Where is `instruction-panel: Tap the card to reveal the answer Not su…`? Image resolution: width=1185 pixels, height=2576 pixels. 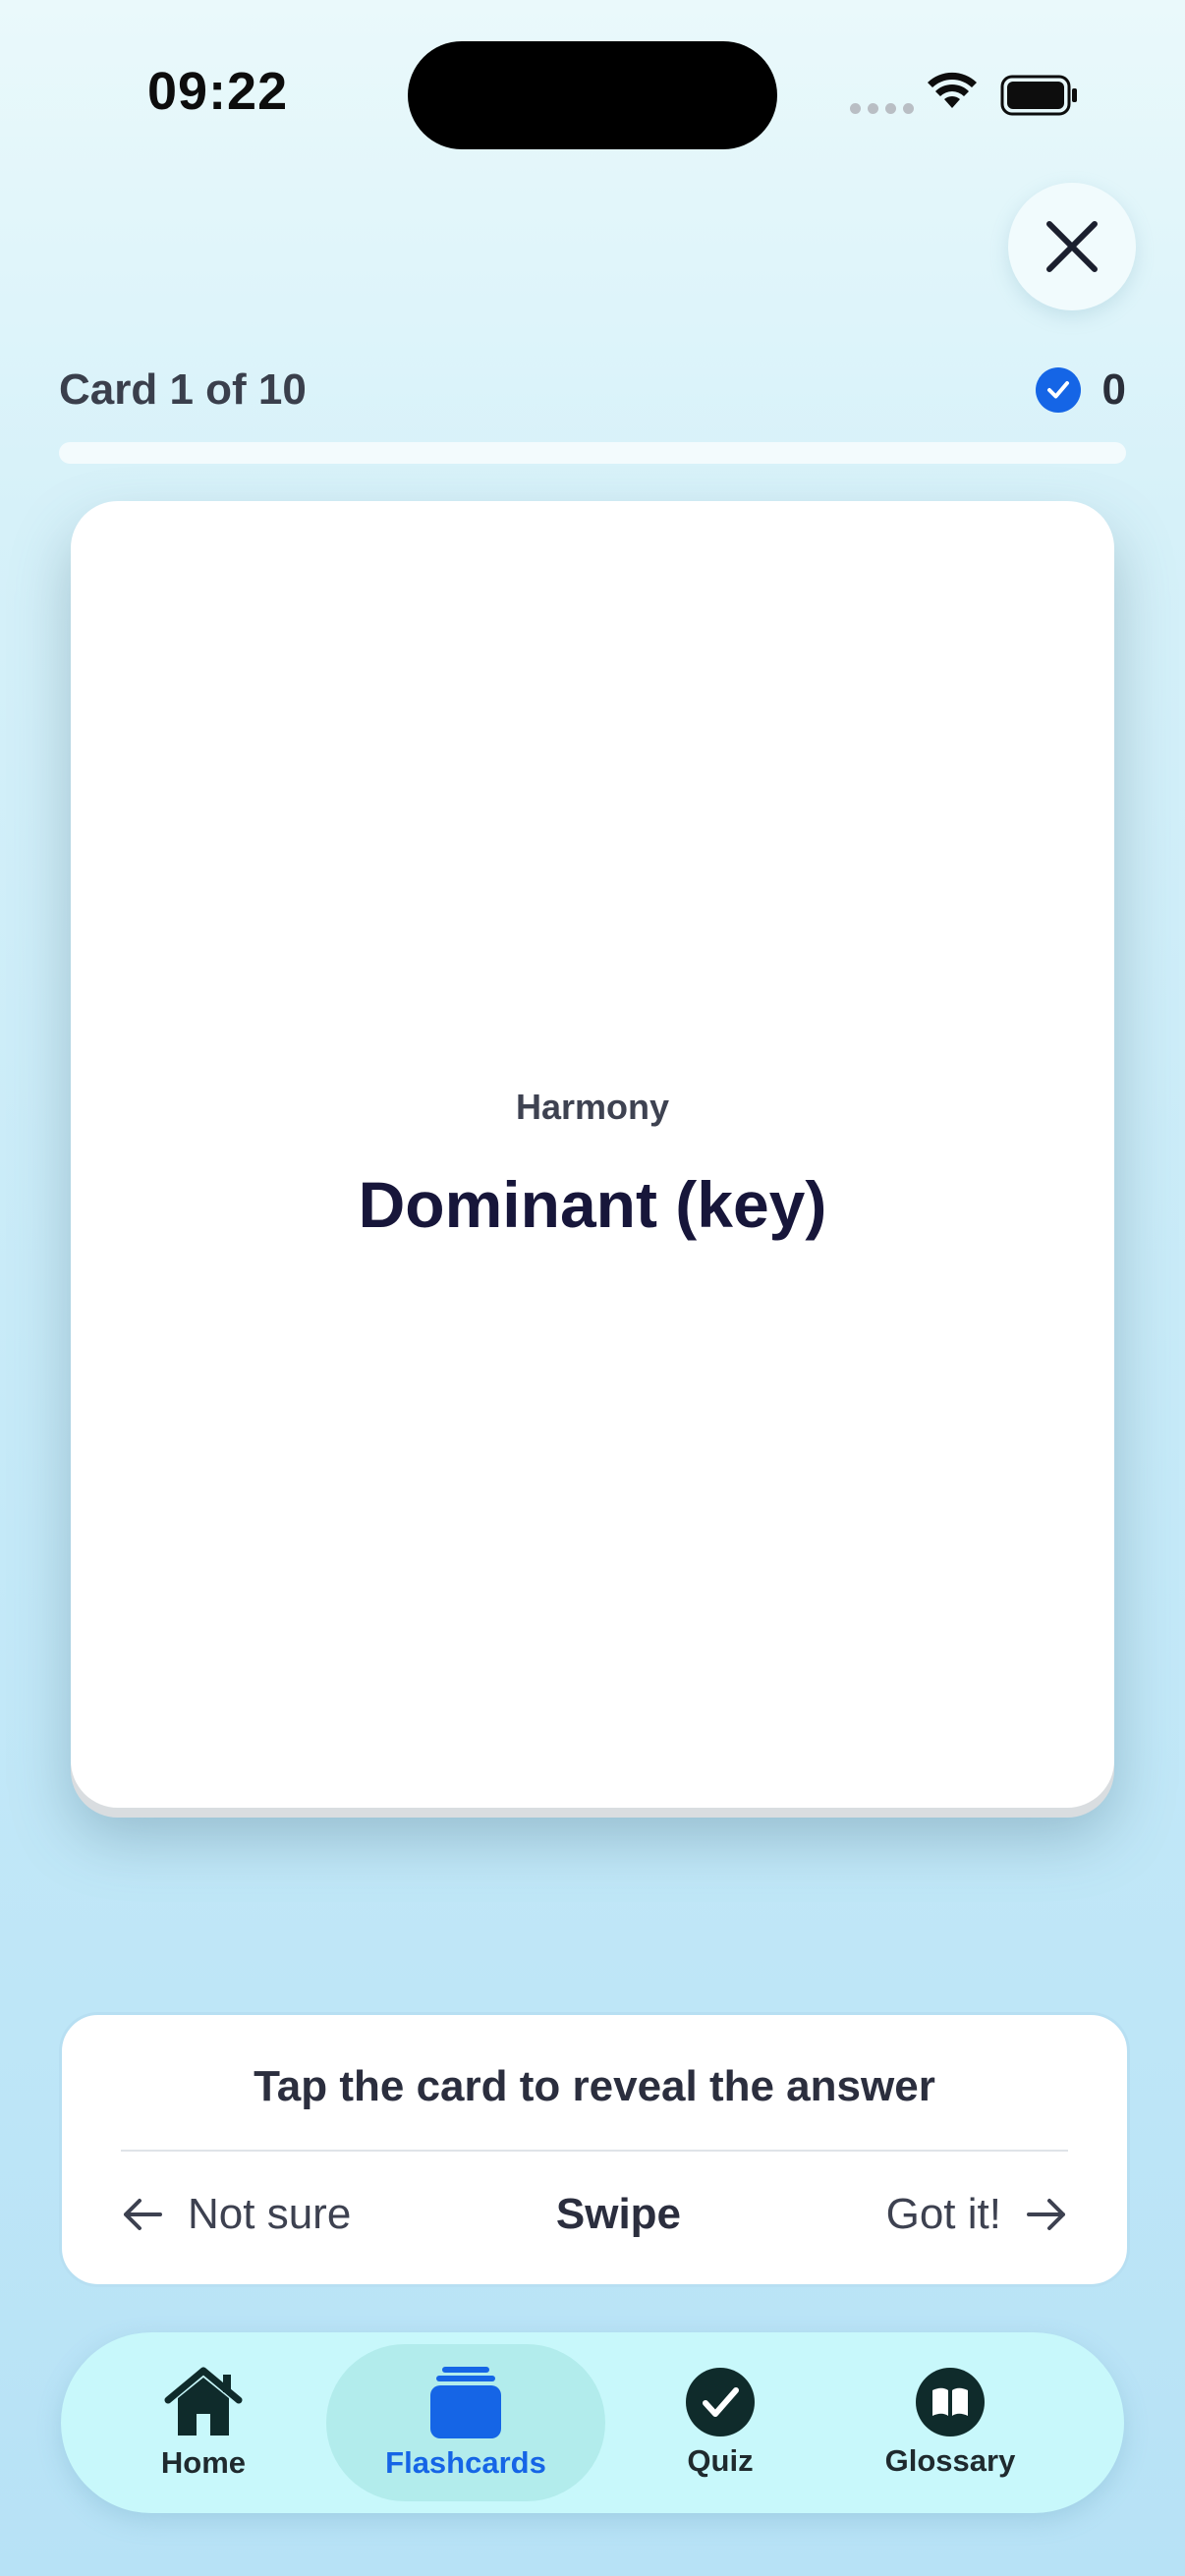 instruction-panel: Tap the card to reveal the answer Not su… is located at coordinates (594, 2149).